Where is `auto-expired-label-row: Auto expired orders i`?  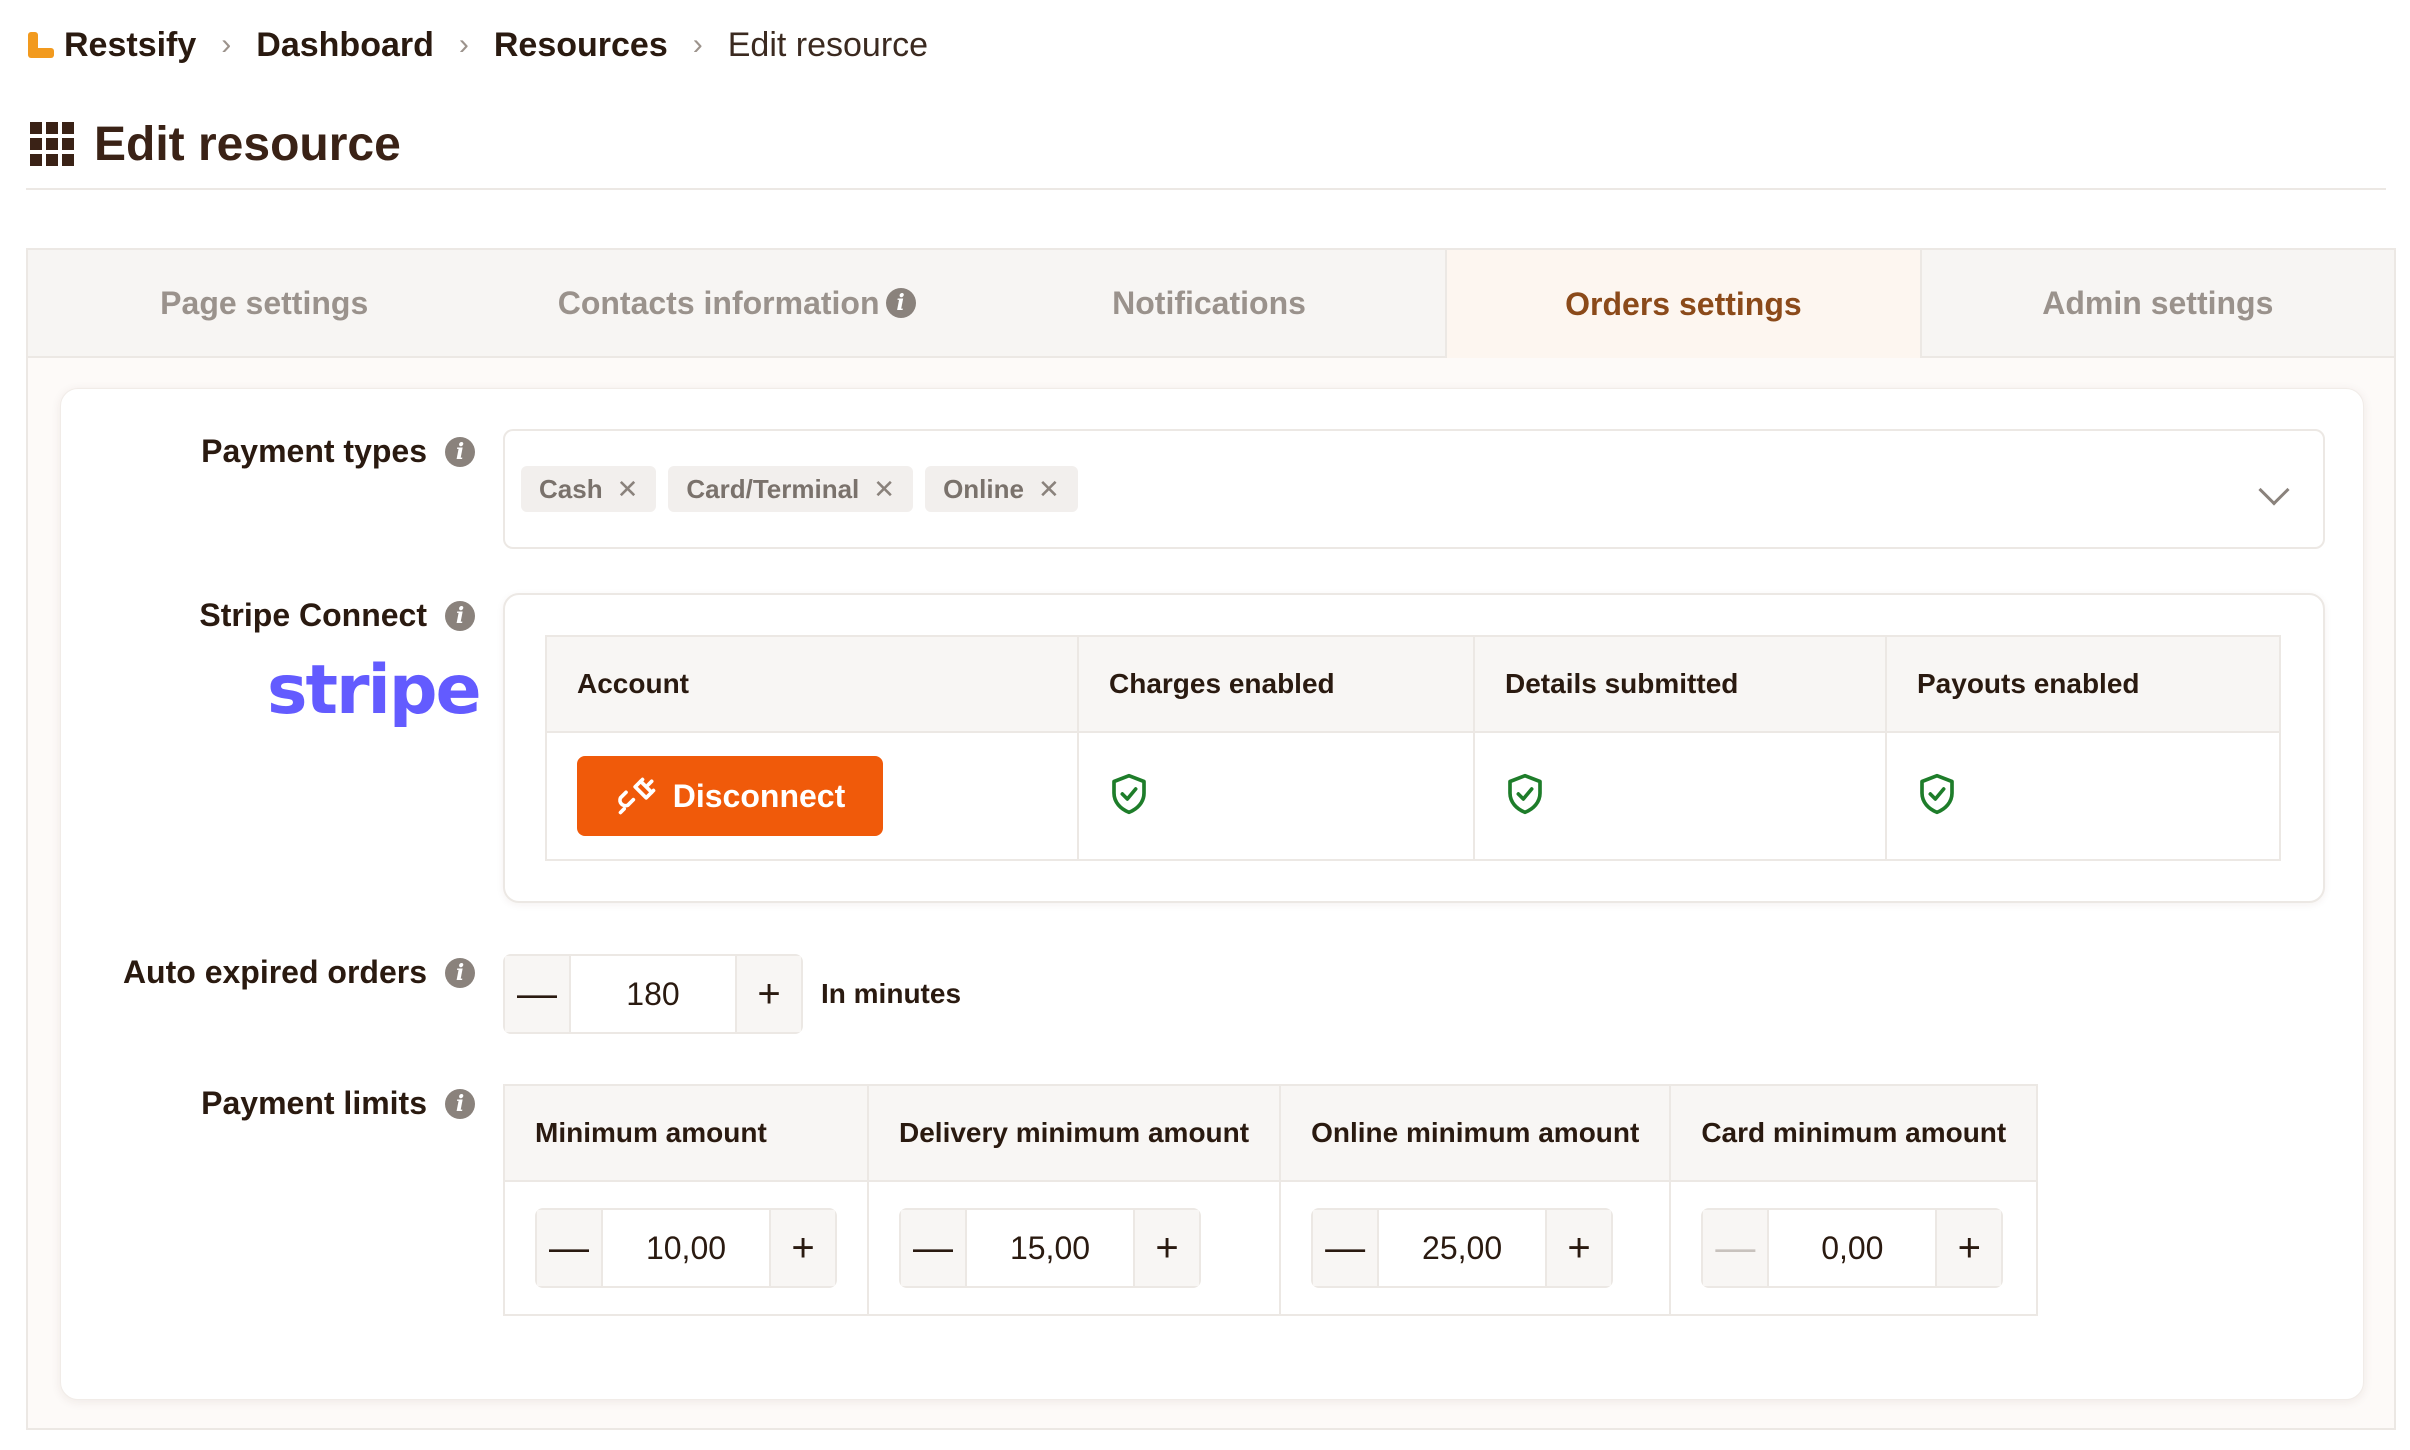
auto-expired-label-row: Auto expired orders i is located at coordinates (299, 972).